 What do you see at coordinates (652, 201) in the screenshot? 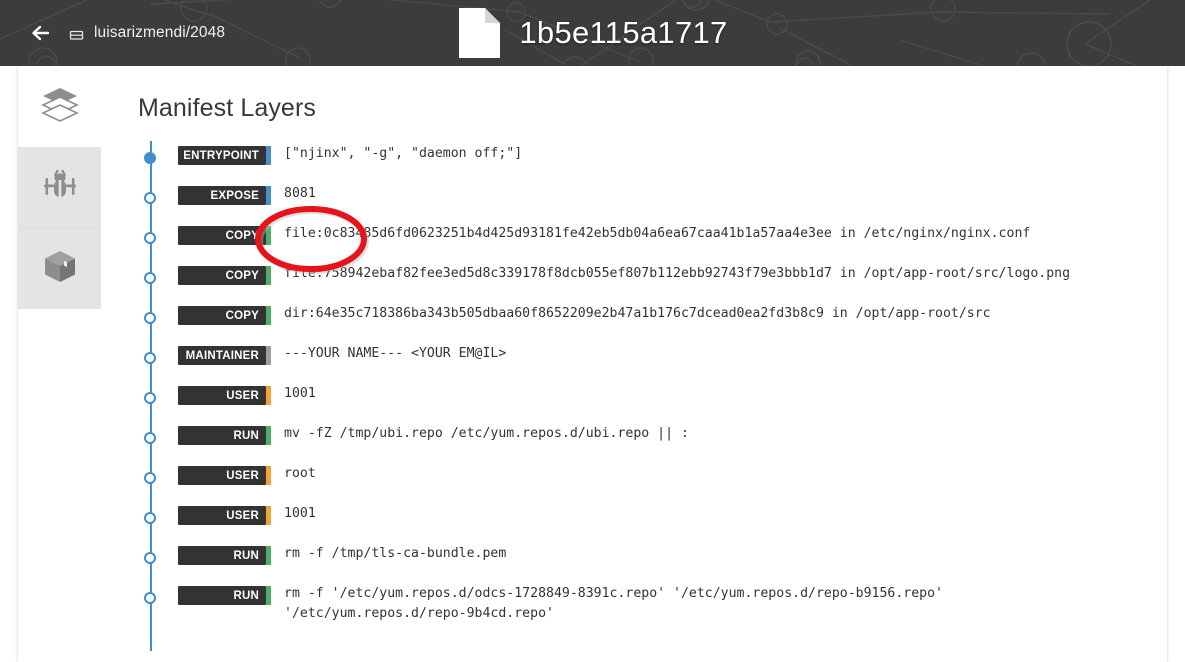
I see `layer-row: EXPOSE 8081` at bounding box center [652, 201].